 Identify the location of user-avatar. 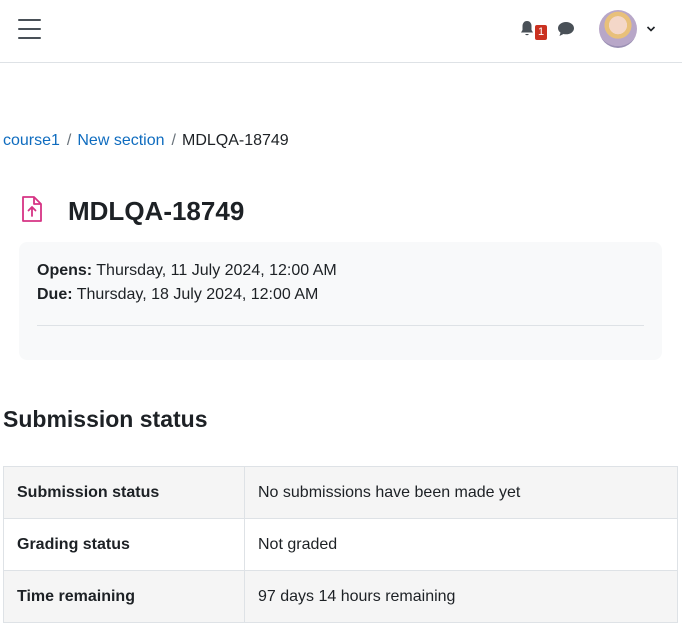
(618, 29).